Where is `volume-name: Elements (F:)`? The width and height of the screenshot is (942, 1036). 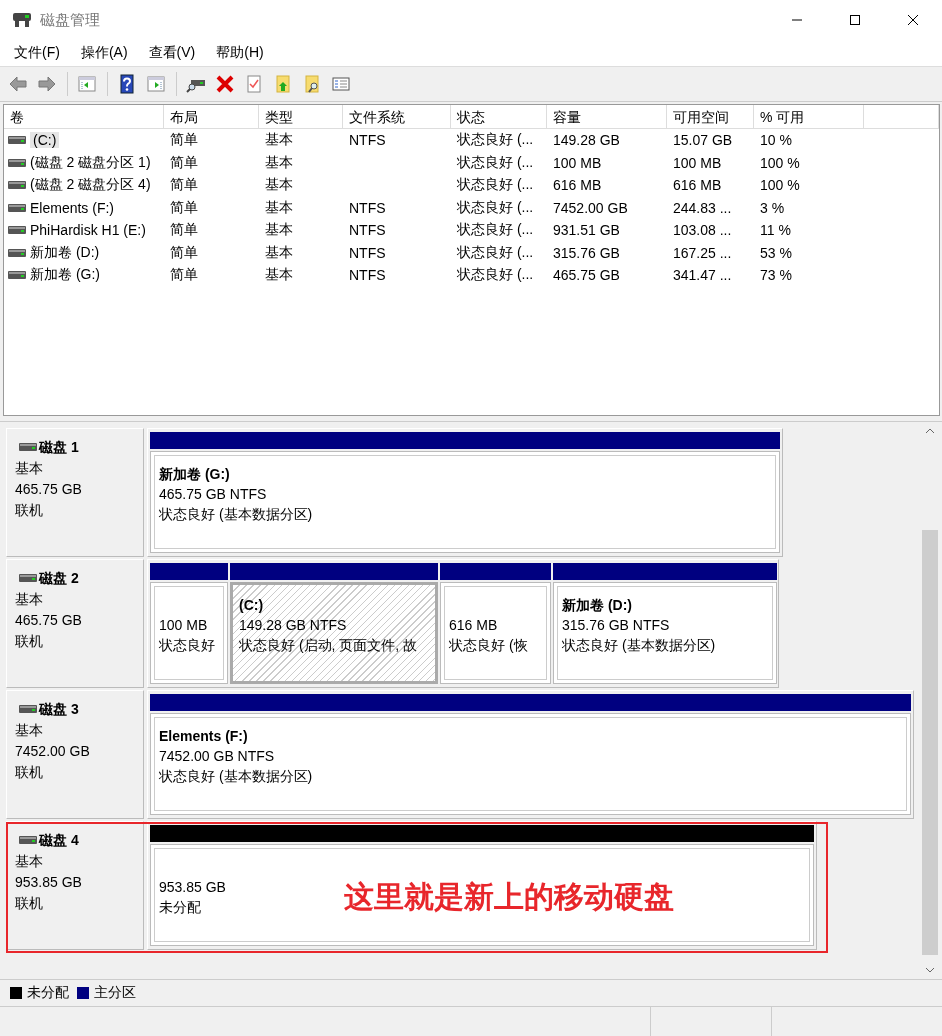 volume-name: Elements (F:) is located at coordinates (72, 207).